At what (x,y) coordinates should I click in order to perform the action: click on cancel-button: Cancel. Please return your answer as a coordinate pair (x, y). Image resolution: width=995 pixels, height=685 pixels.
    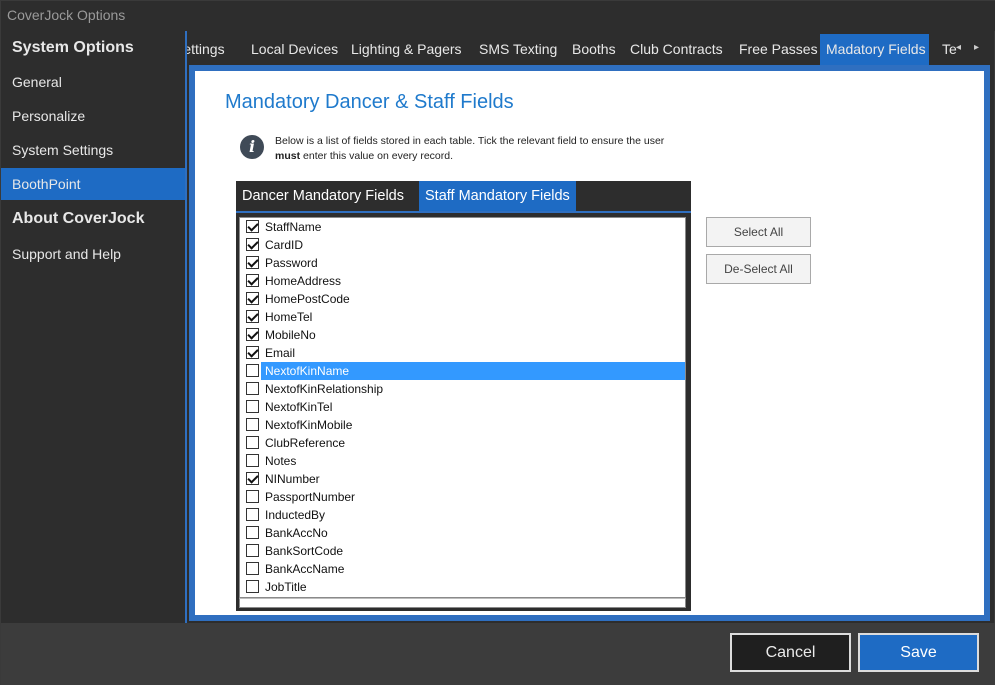
    Looking at the image, I should click on (790, 652).